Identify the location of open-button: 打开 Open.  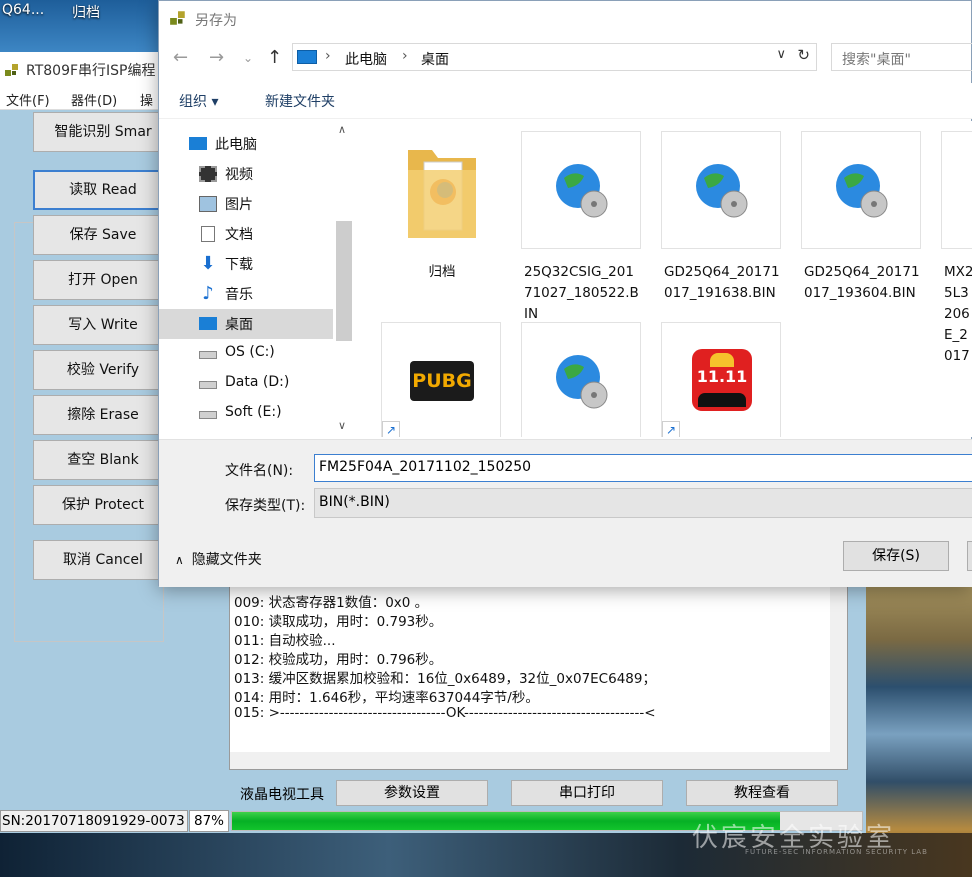
(103, 280).